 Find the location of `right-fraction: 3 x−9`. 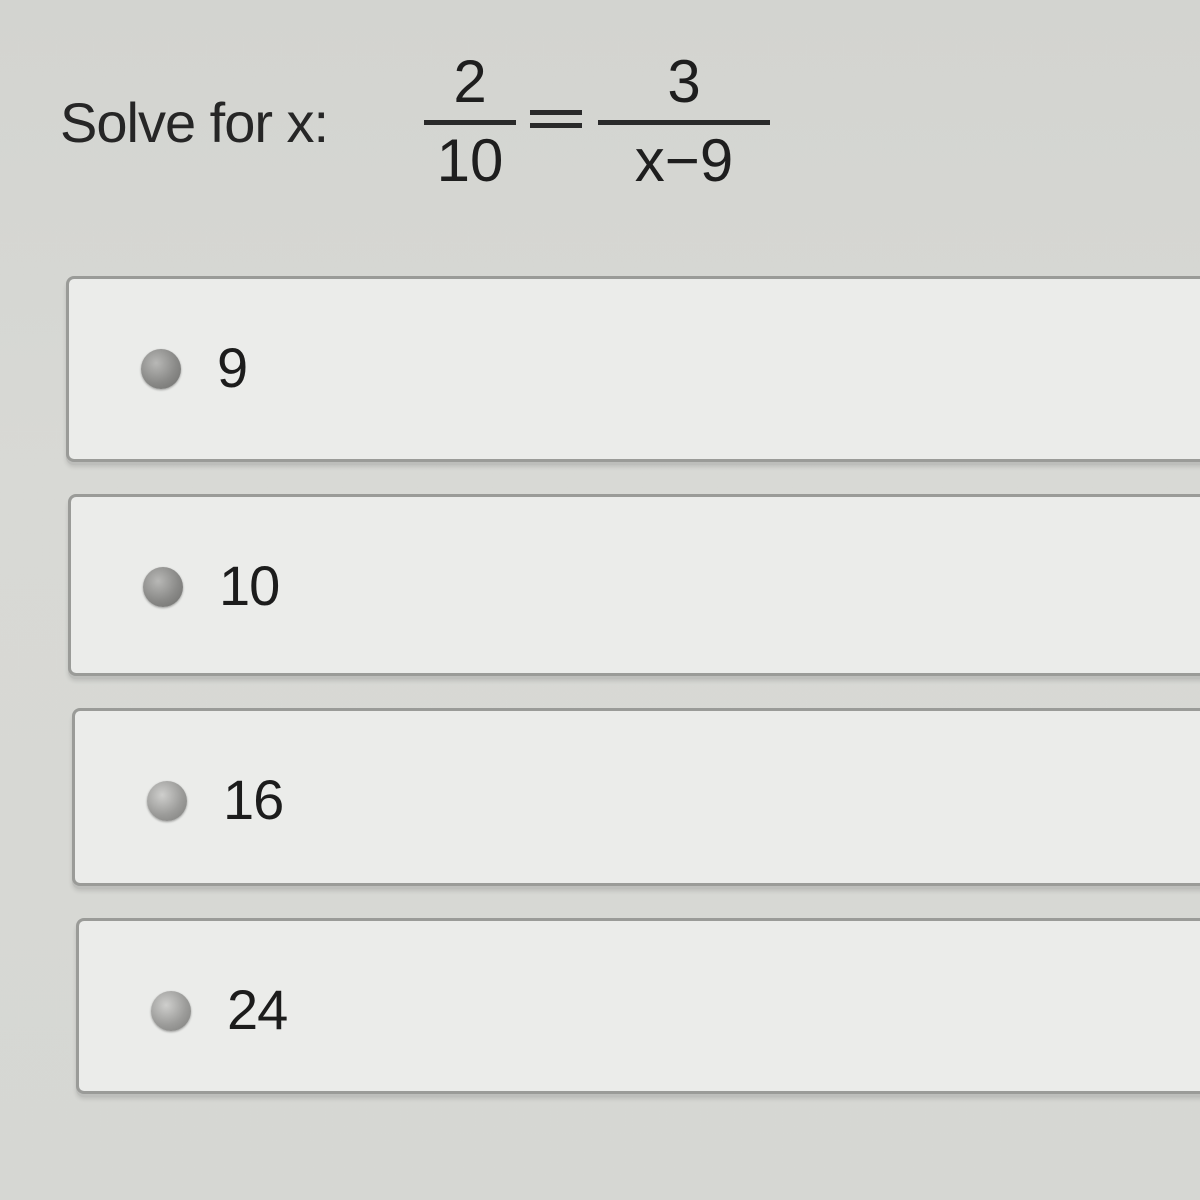

right-fraction: 3 x−9 is located at coordinates (684, 121).